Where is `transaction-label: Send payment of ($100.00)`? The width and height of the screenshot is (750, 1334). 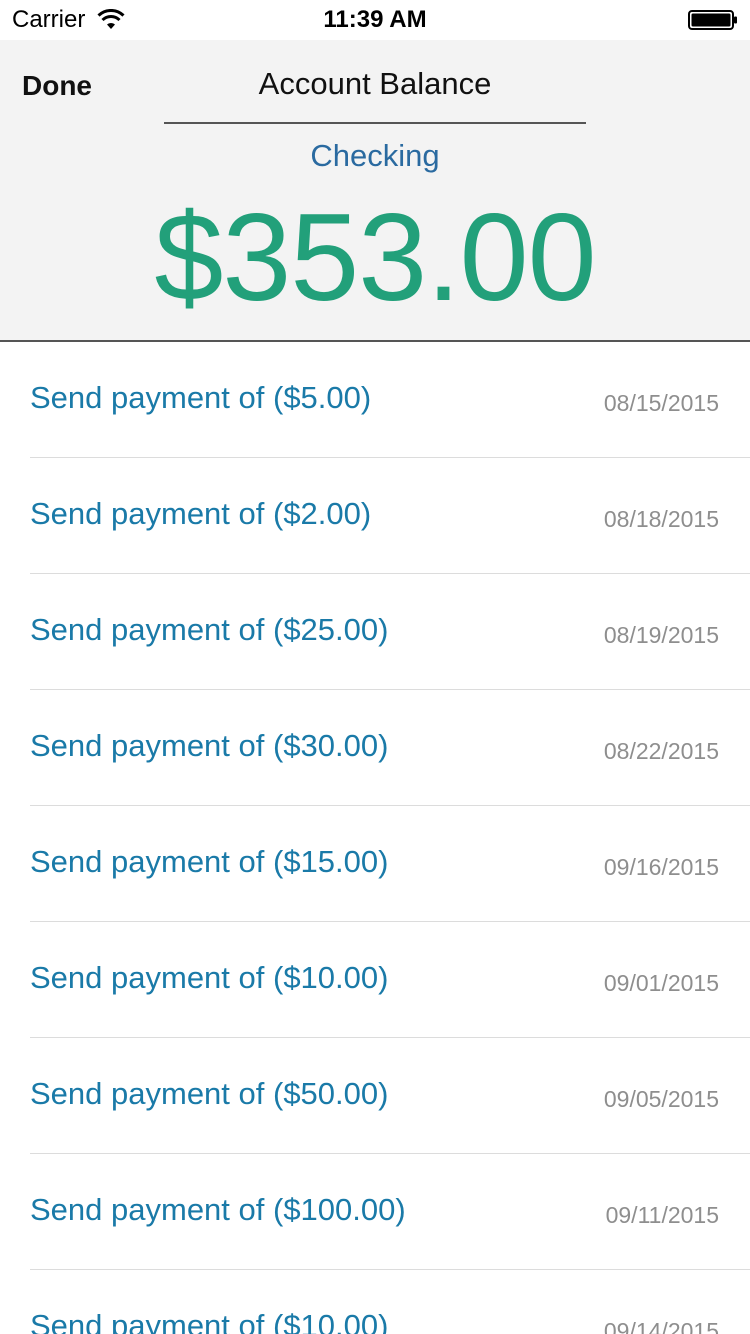 transaction-label: Send payment of ($100.00) is located at coordinates (218, 1209).